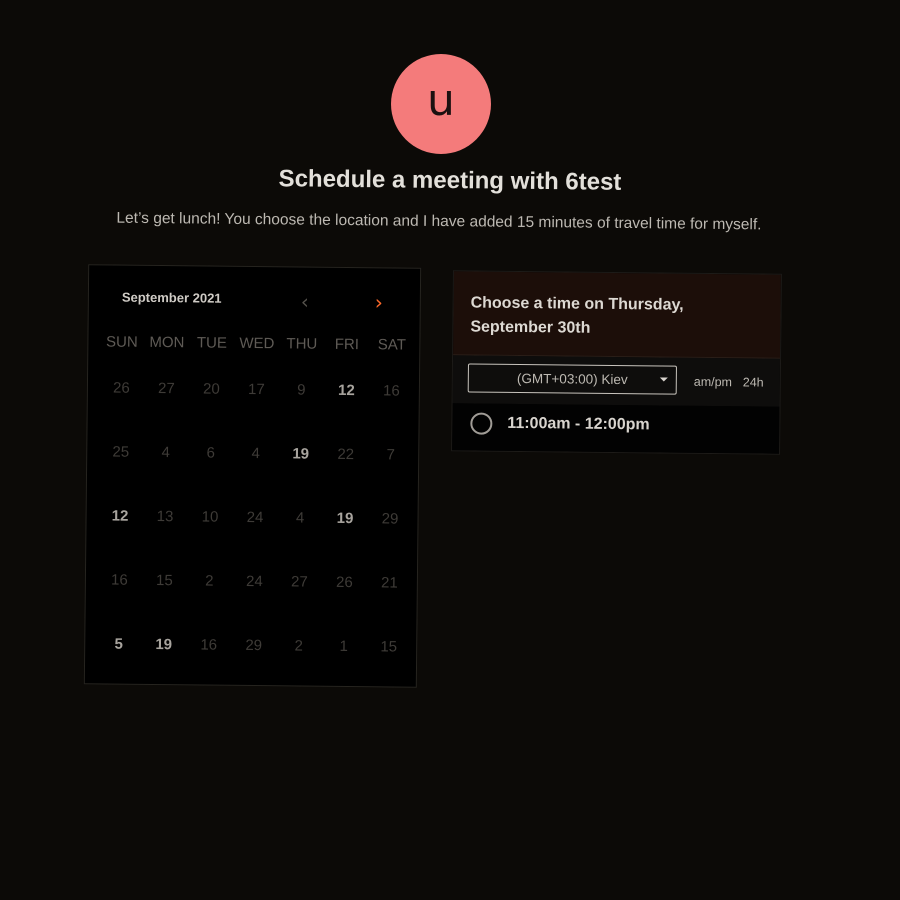 Image resolution: width=900 pixels, height=900 pixels. I want to click on calendar-day: 25, so click(121, 452).